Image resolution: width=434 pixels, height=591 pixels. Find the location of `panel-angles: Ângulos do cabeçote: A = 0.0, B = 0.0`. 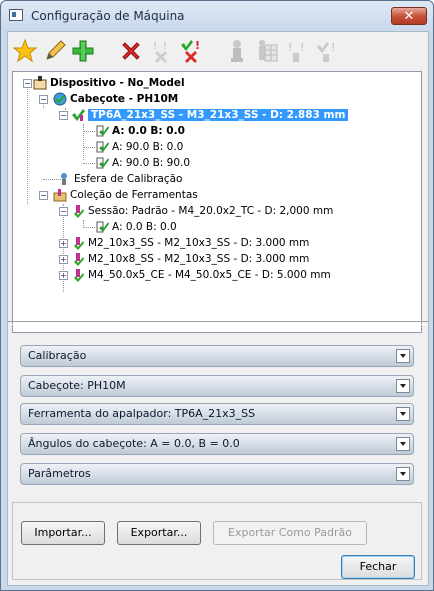

panel-angles: Ângulos do cabeçote: A = 0.0, B = 0.0 is located at coordinates (217, 444).